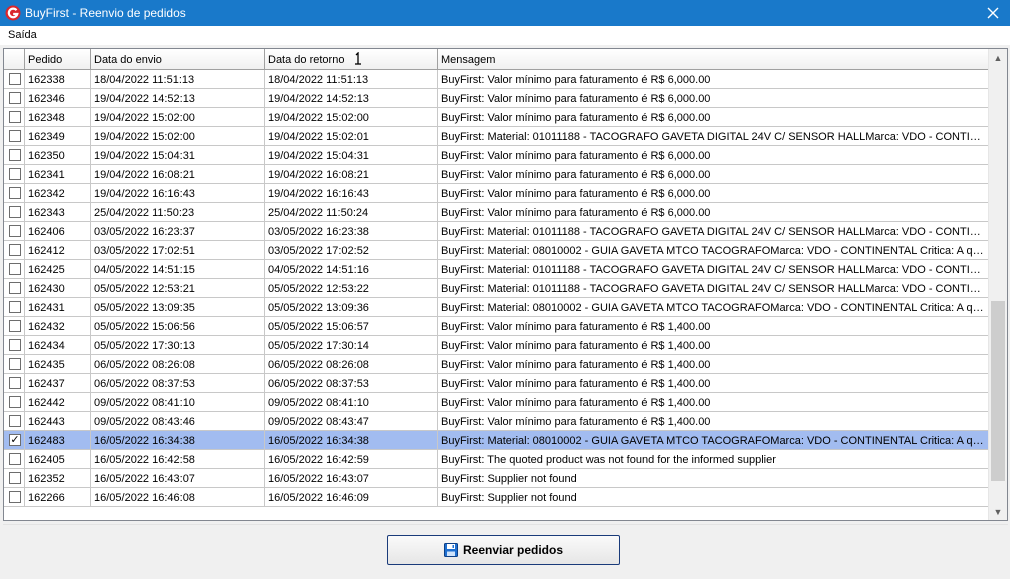  I want to click on cell-data-retorno: 03/05/2022 16:23:38, so click(351, 231).